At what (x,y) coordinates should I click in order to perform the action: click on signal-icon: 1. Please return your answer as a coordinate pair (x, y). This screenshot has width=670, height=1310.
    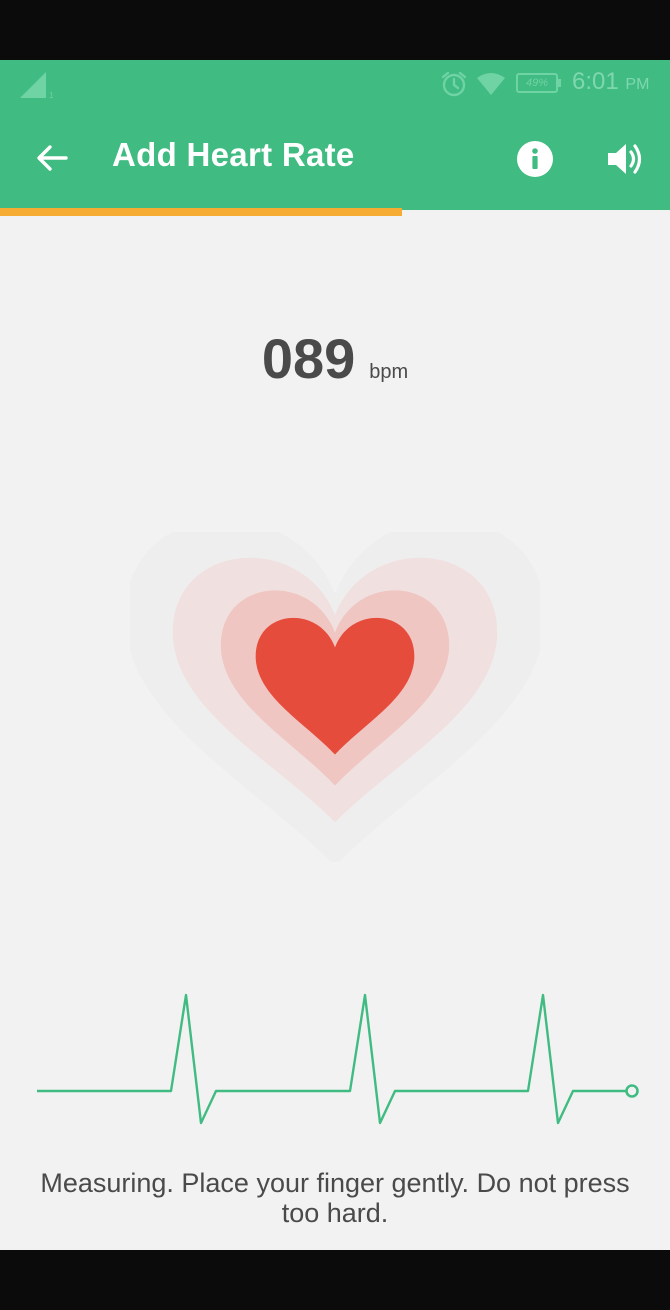
    Looking at the image, I should click on (37, 86).